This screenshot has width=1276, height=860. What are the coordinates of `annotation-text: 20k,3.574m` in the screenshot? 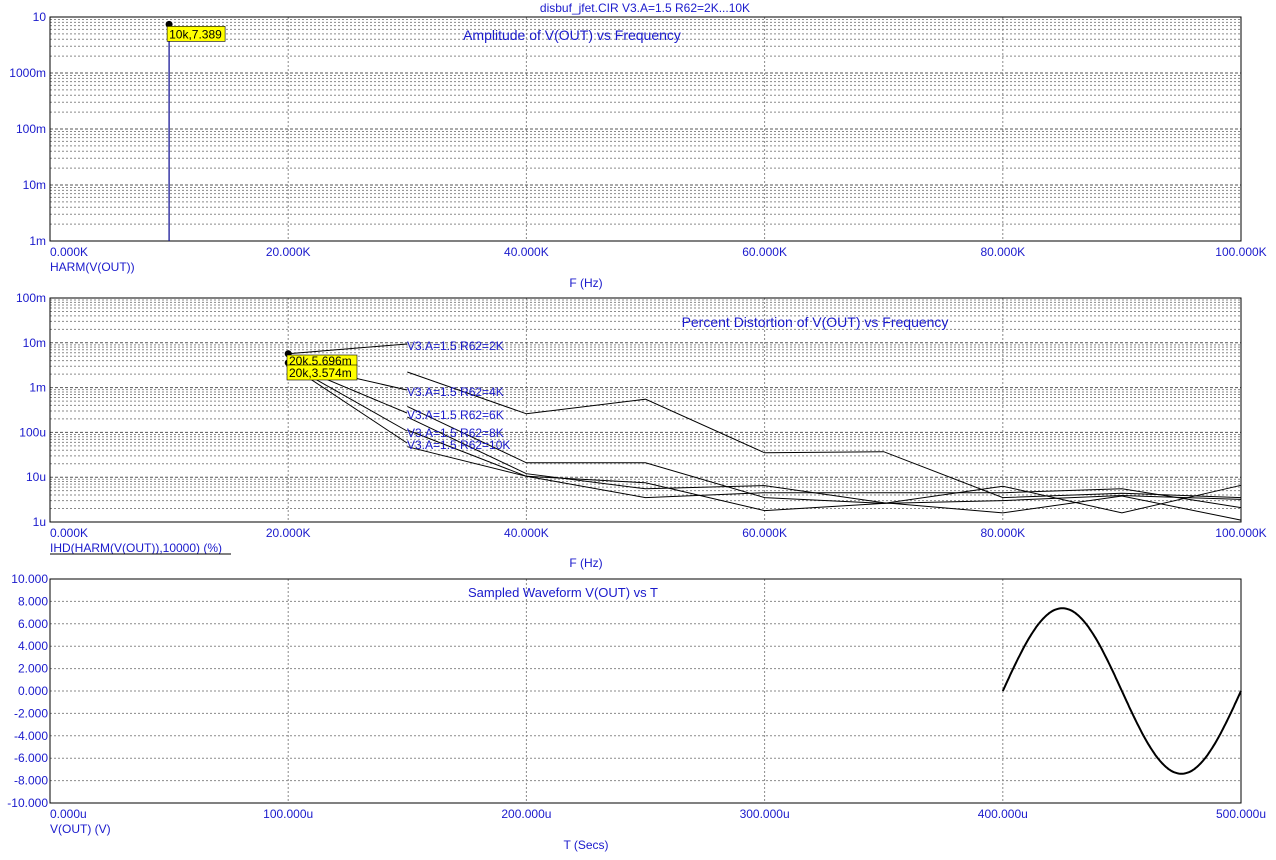 It's located at (320, 373).